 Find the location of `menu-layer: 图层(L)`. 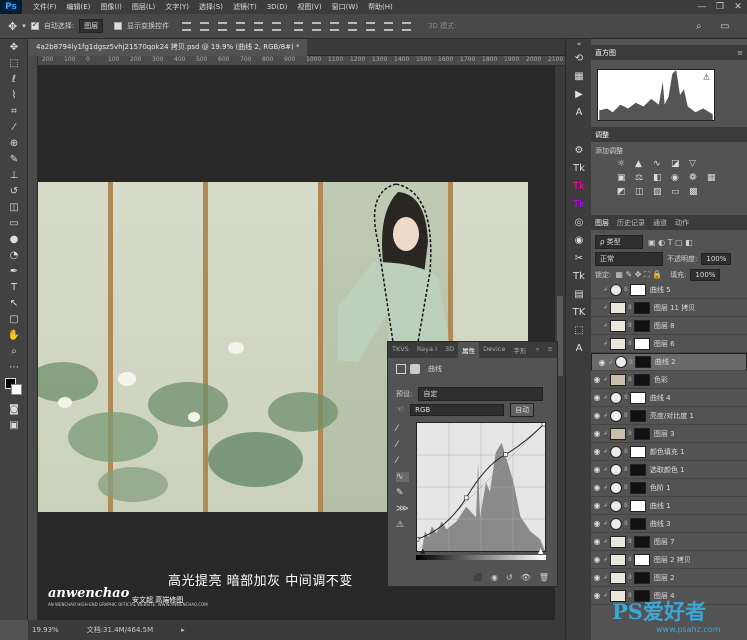

menu-layer: 图层(L) is located at coordinates (143, 7).